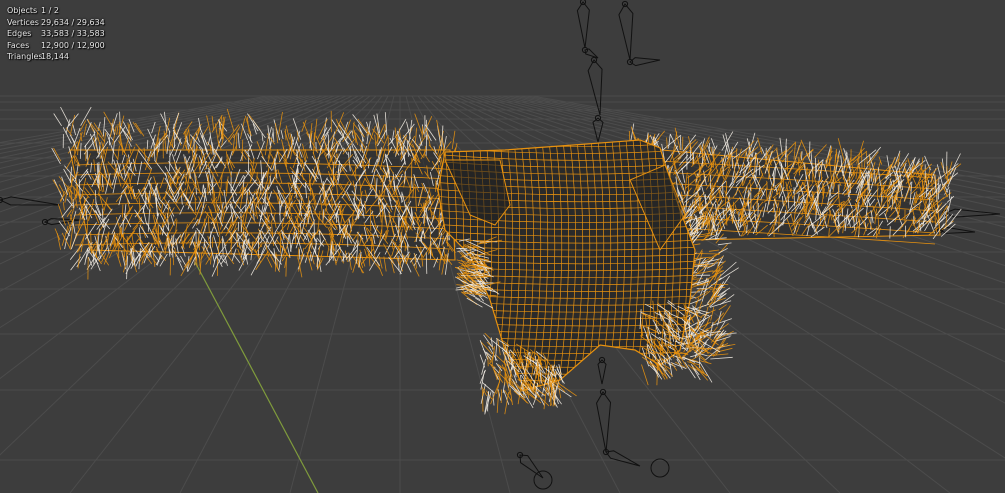  Describe the element at coordinates (19, 33) in the screenshot. I see `stat-label: Edges` at that location.